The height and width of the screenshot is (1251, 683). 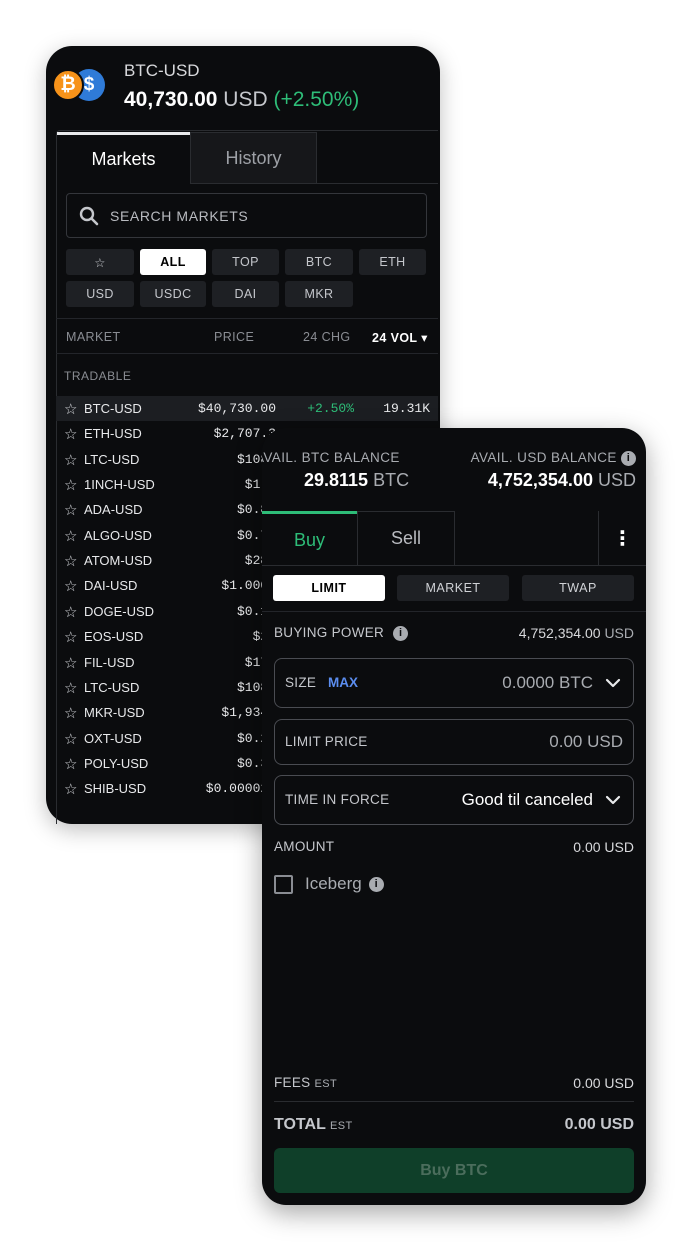 I want to click on market-symbol: LTC-USD, so click(x=112, y=459).